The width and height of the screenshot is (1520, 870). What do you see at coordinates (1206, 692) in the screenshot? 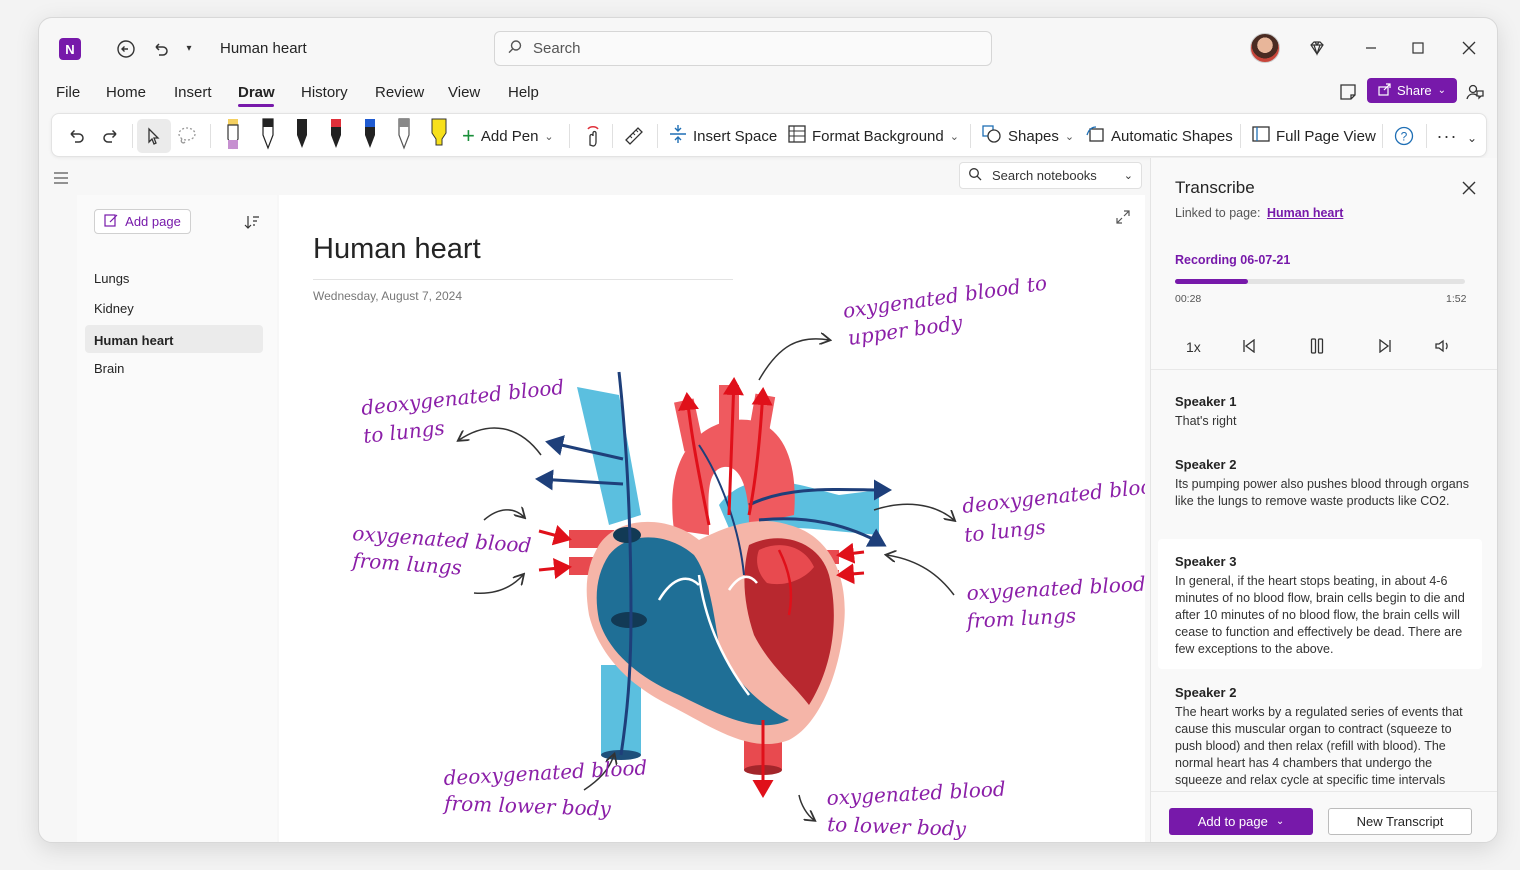
I see `speaker-name: Speaker 2` at bounding box center [1206, 692].